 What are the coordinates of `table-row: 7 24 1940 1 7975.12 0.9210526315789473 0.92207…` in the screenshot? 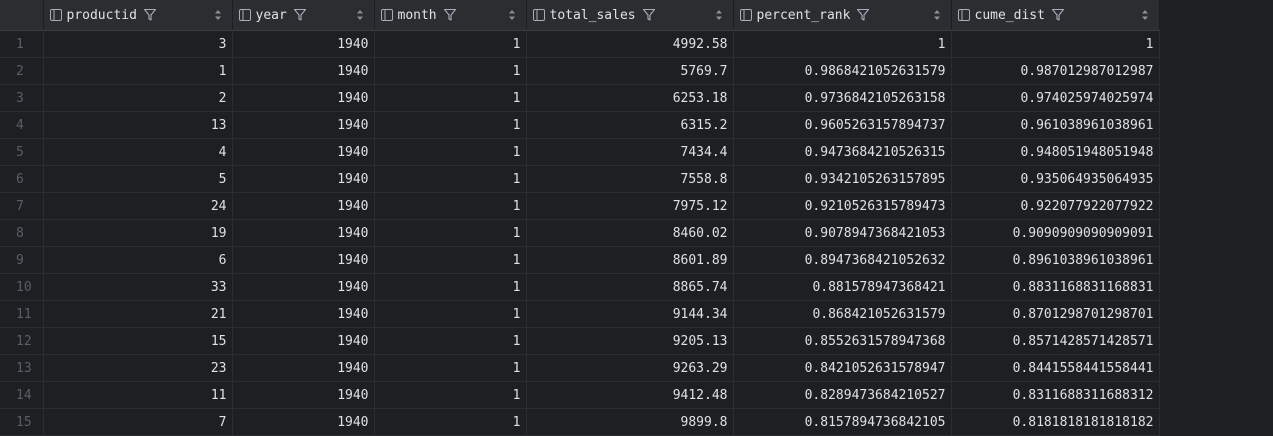 It's located at (580, 206).